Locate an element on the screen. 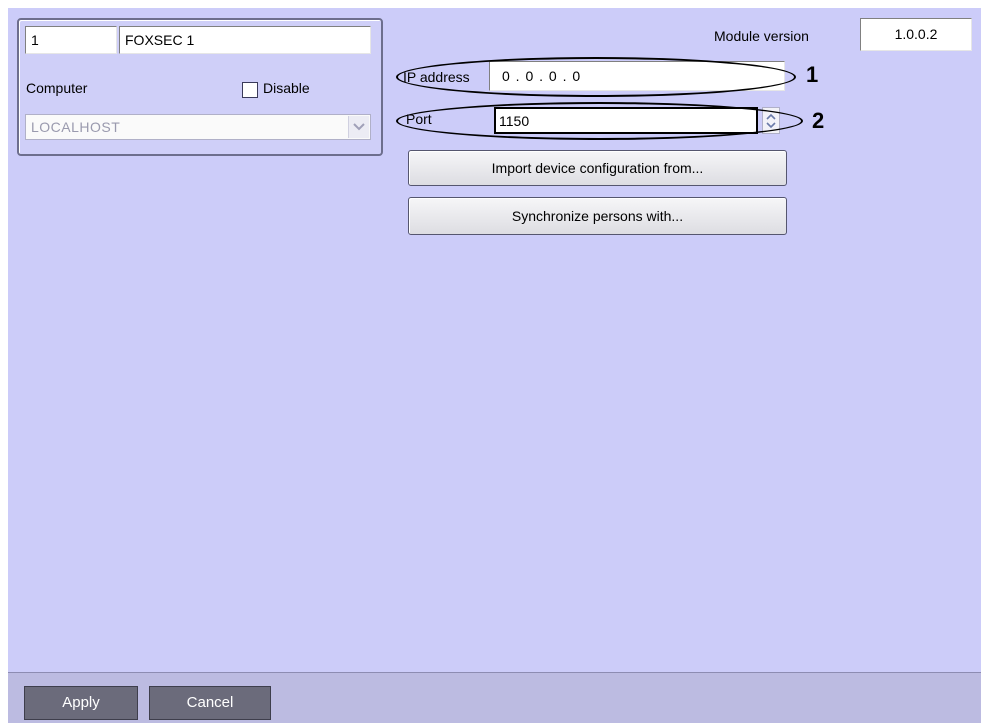  disable-checkbox is located at coordinates (250, 90).